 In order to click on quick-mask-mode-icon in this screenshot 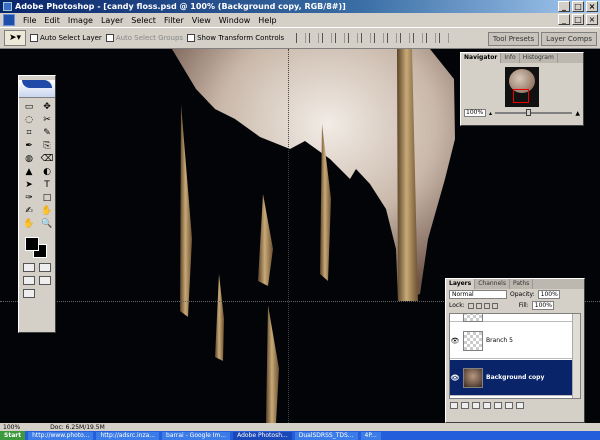, I will do `click(45, 267)`.